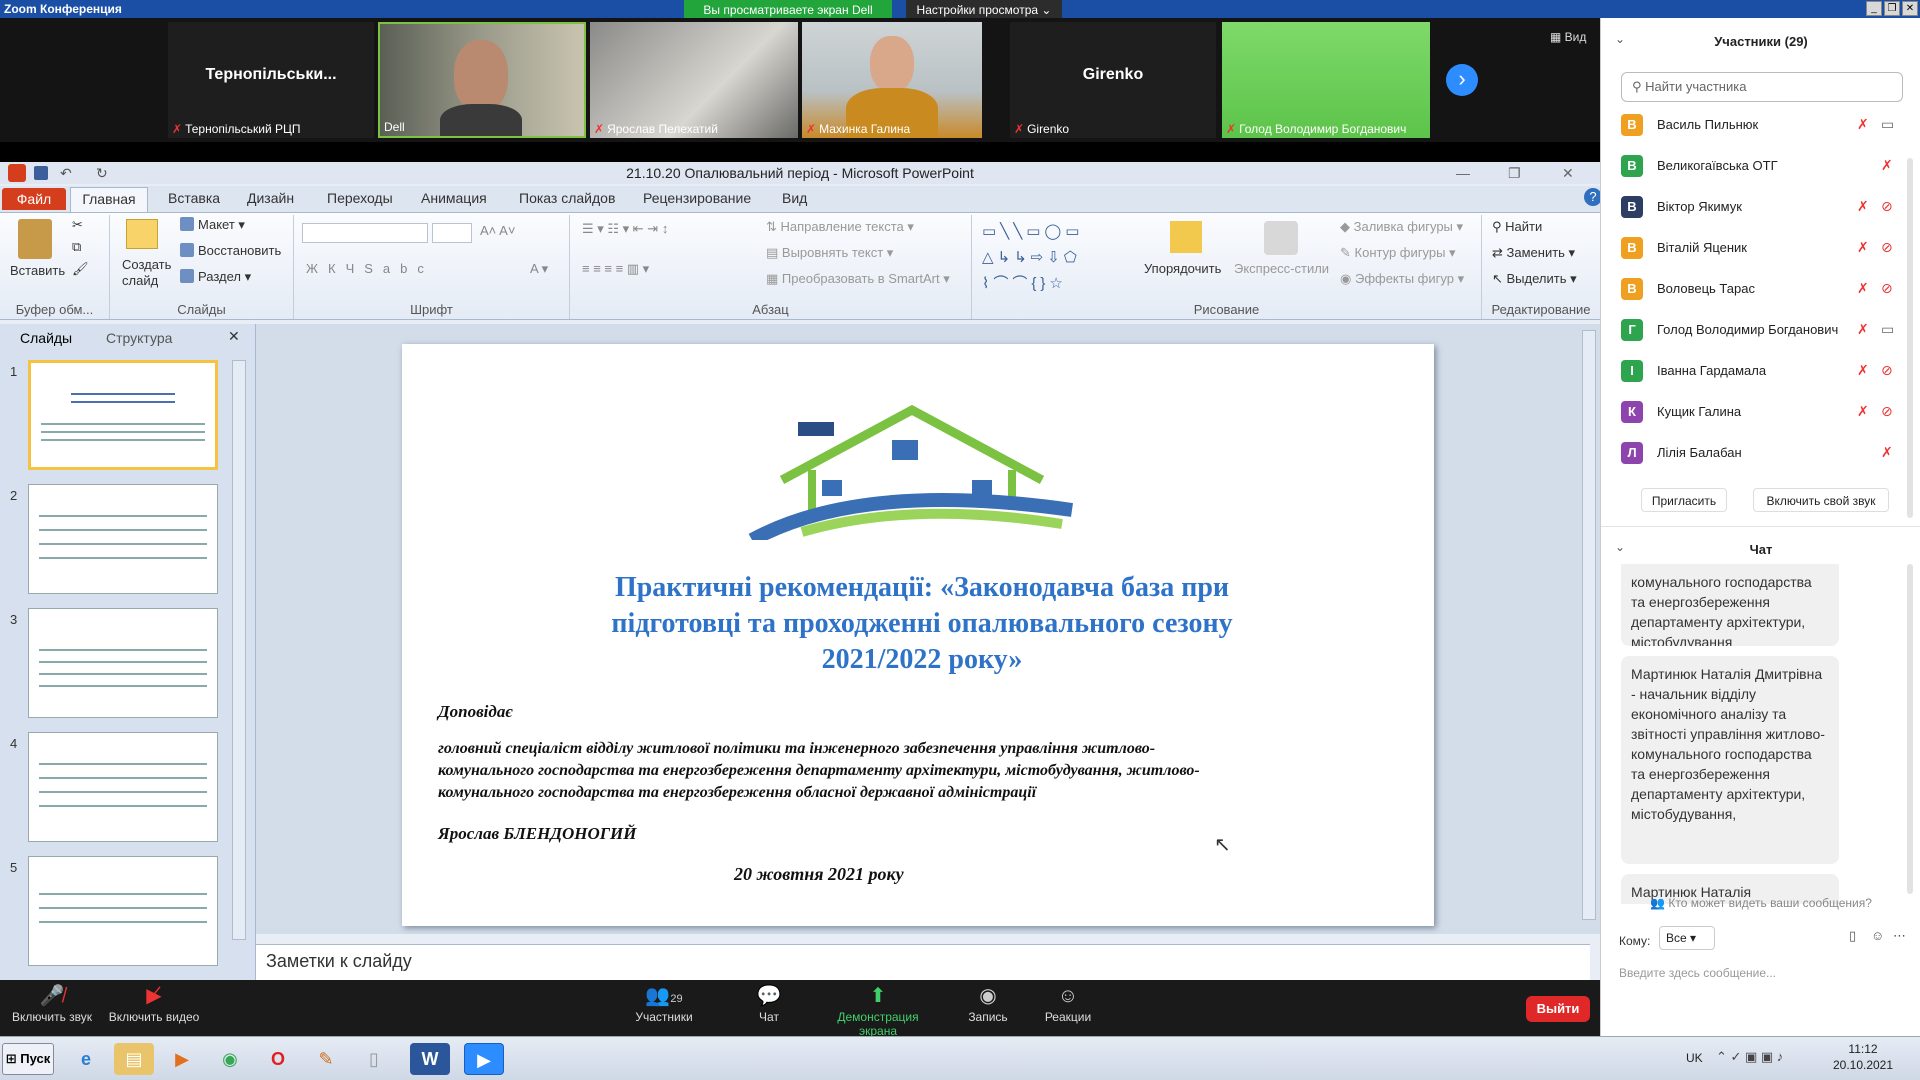  Describe the element at coordinates (134, 1059) in the screenshot. I see `folder-icon: ▤` at that location.